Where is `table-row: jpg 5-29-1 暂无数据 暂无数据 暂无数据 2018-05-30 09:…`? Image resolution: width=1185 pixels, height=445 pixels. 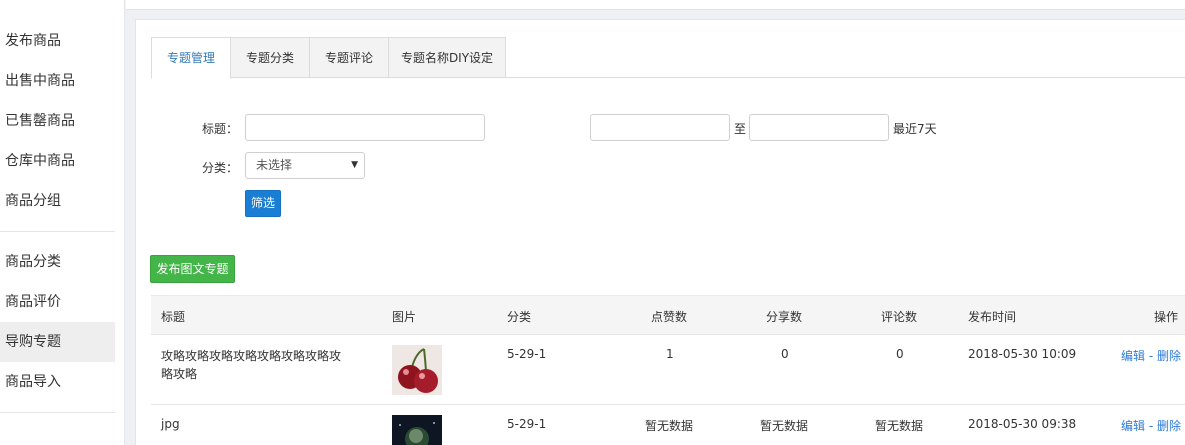 table-row: jpg 5-29-1 暂无数据 暂无数据 暂无数据 2018-05-30 09:… is located at coordinates (668, 425).